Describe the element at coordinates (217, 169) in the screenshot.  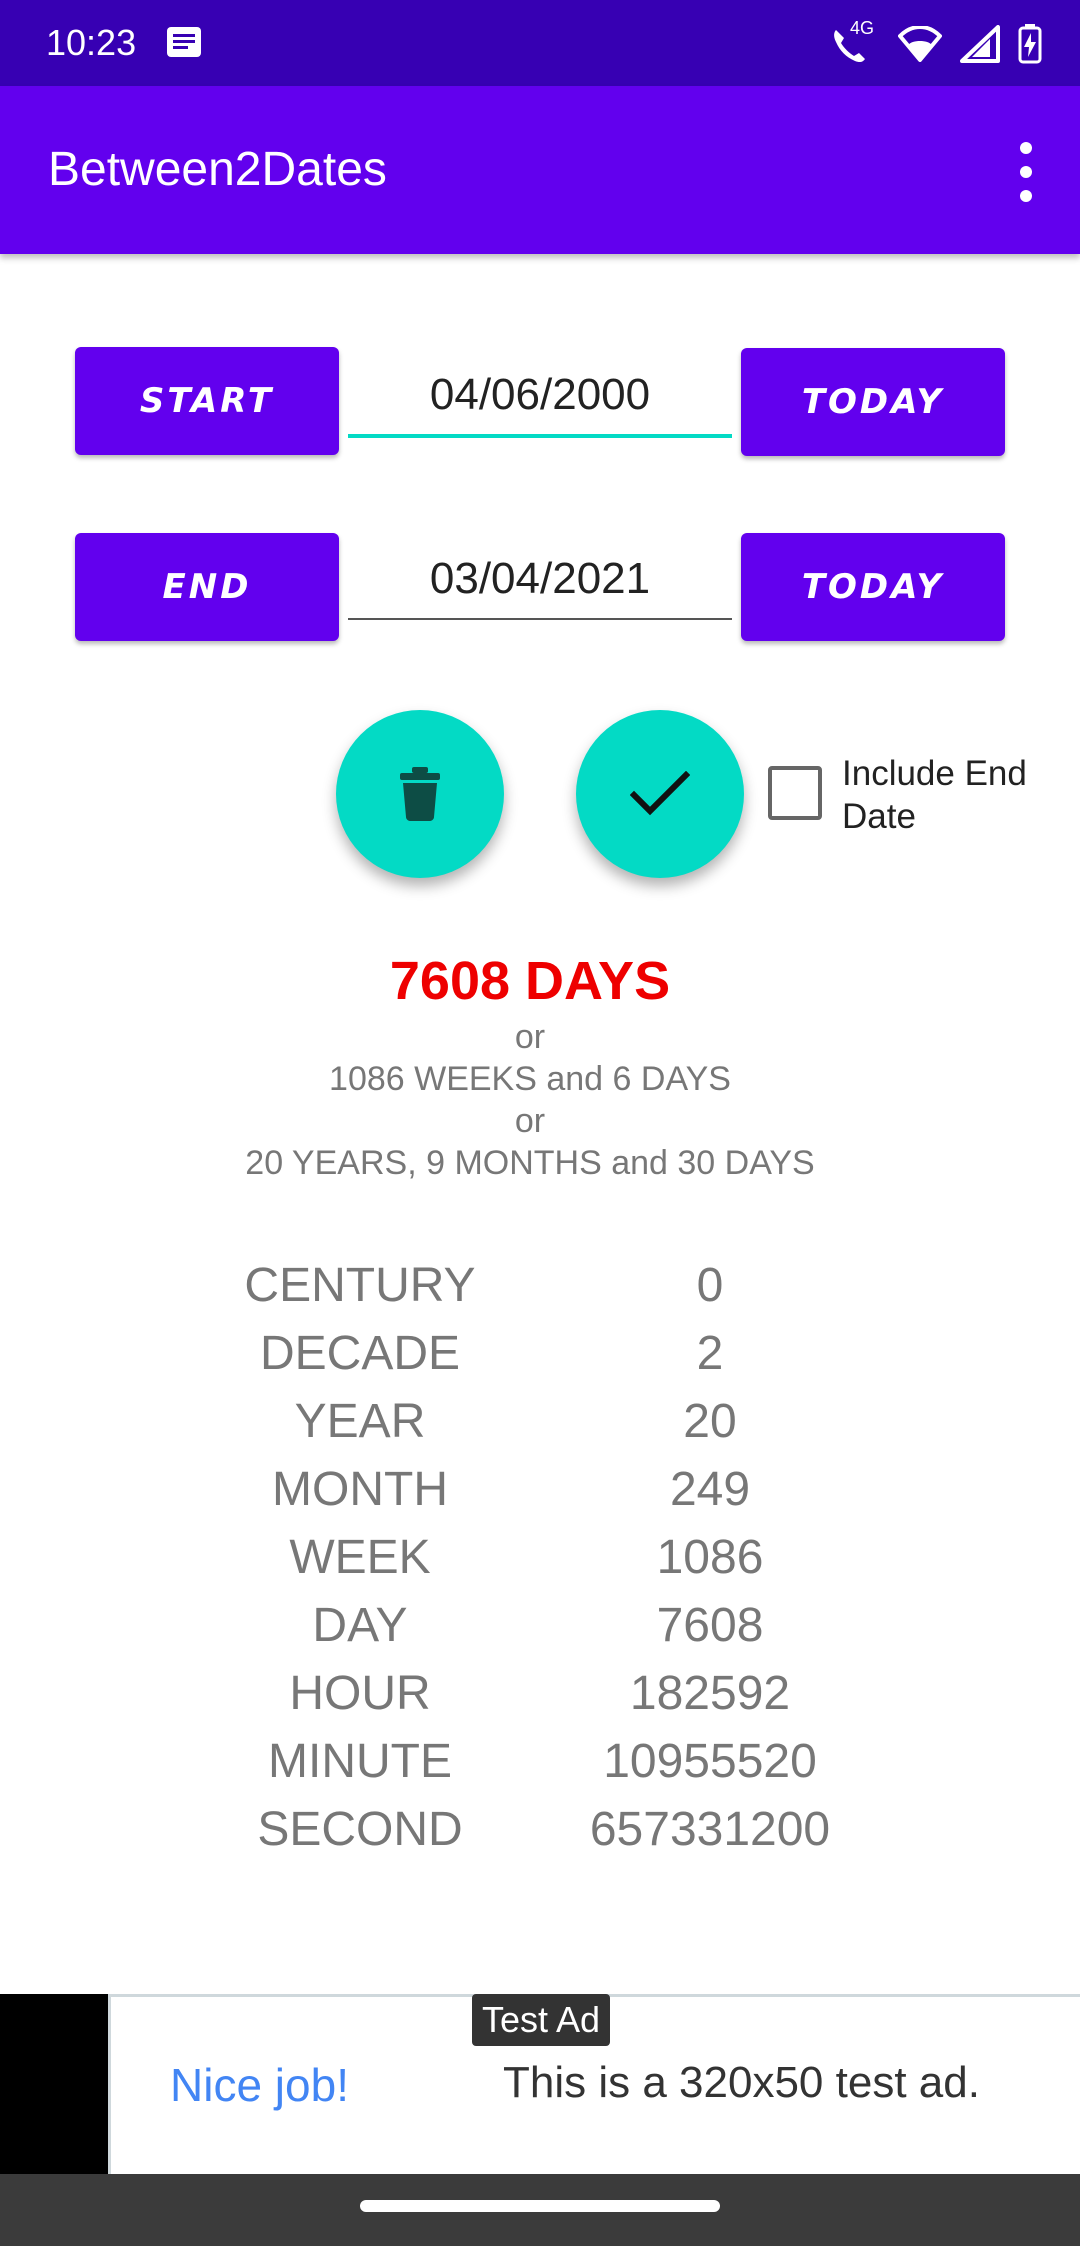
I see `app-title: Between2Dates` at that location.